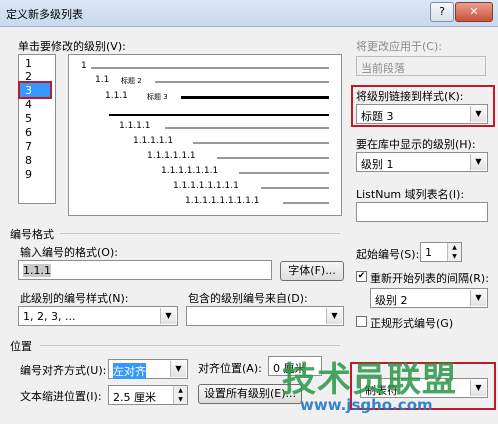 This screenshot has width=498, height=424. What do you see at coordinates (28, 63) in the screenshot?
I see `level-item-1: 1` at bounding box center [28, 63].